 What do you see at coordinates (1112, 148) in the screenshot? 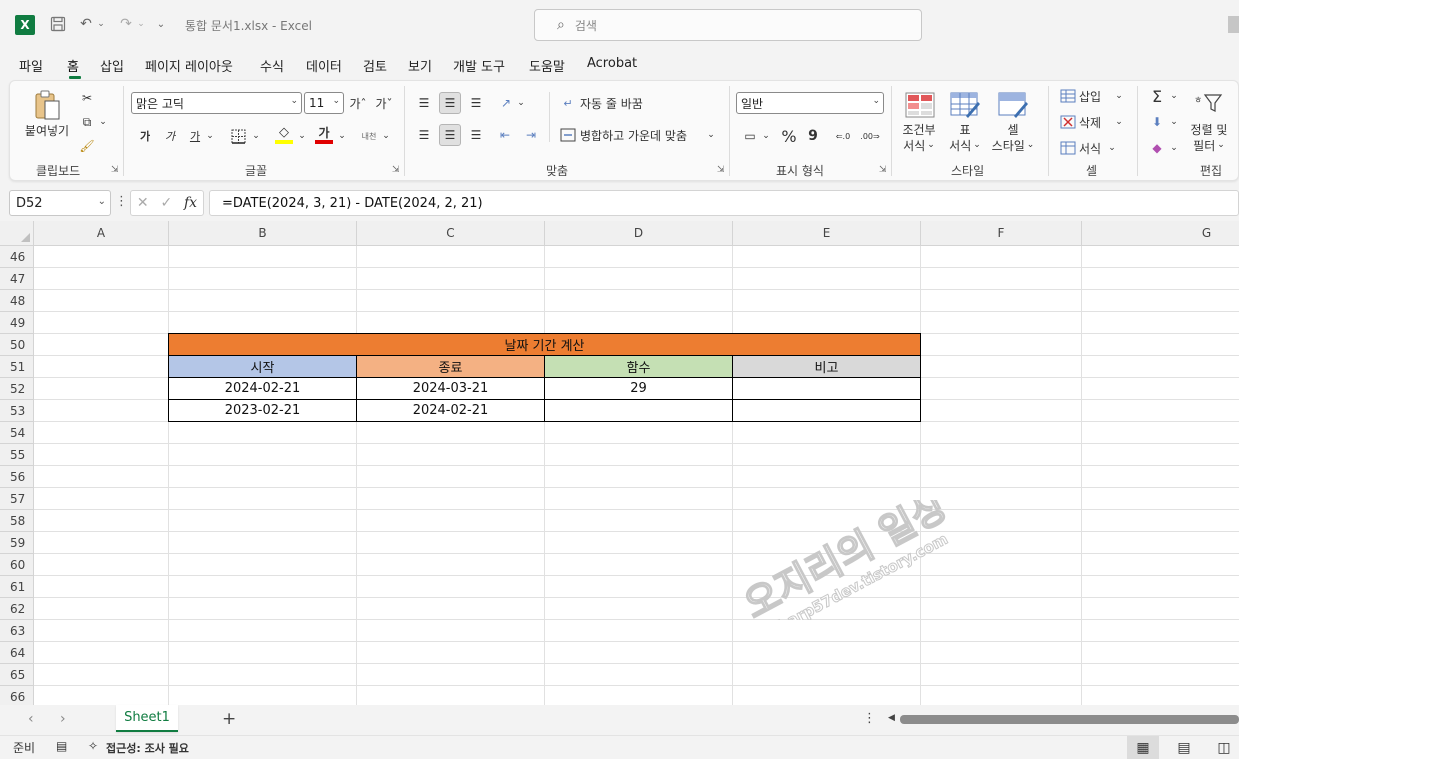
I see `format-dropdown-icon: ⌄` at bounding box center [1112, 148].